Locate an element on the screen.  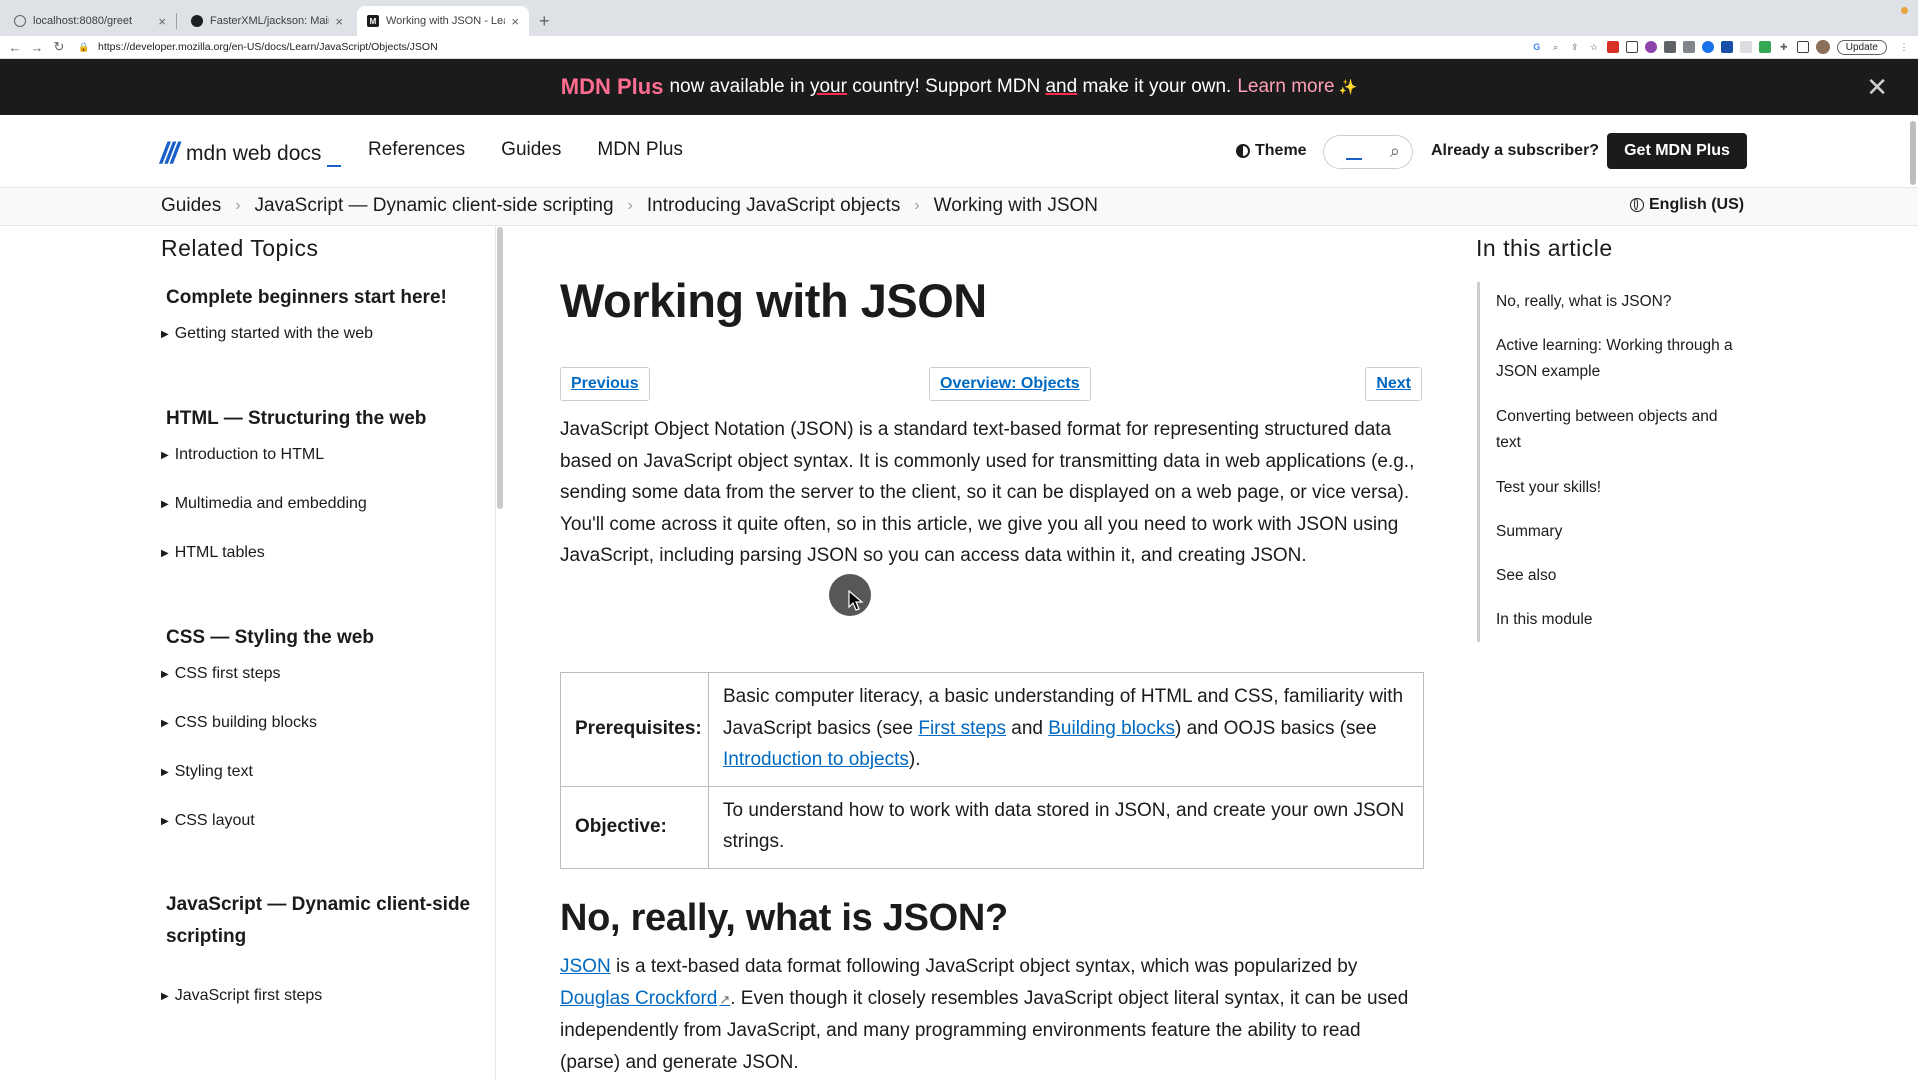
extension-light-icon is located at coordinates (1745, 47).